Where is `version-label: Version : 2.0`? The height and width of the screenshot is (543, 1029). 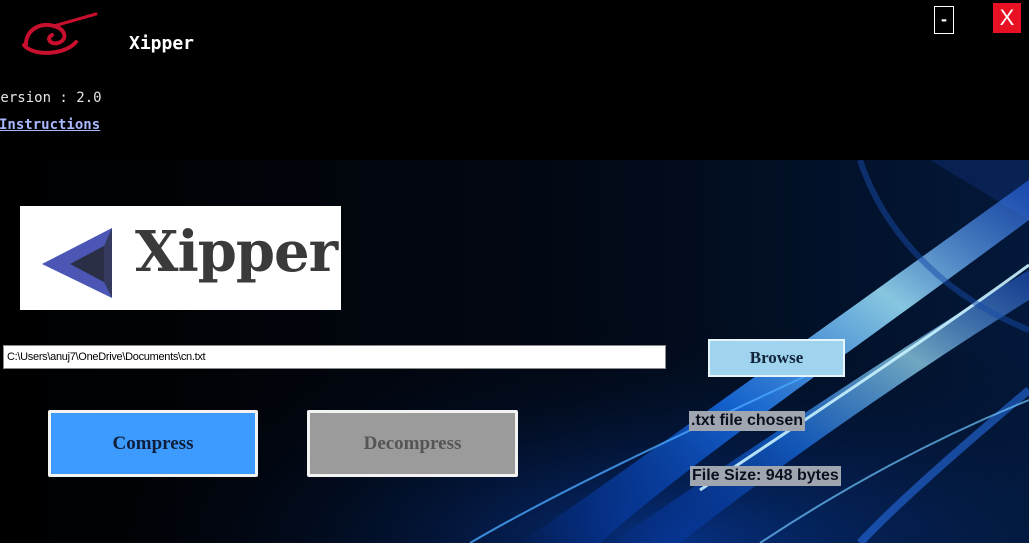 version-label: Version : 2.0 is located at coordinates (51, 98).